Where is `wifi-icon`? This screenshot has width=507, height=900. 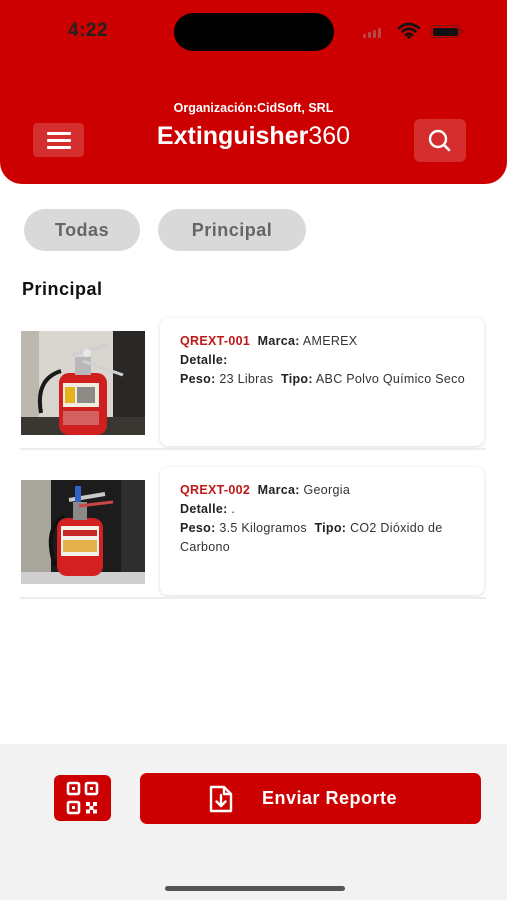
wifi-icon is located at coordinates (409, 30).